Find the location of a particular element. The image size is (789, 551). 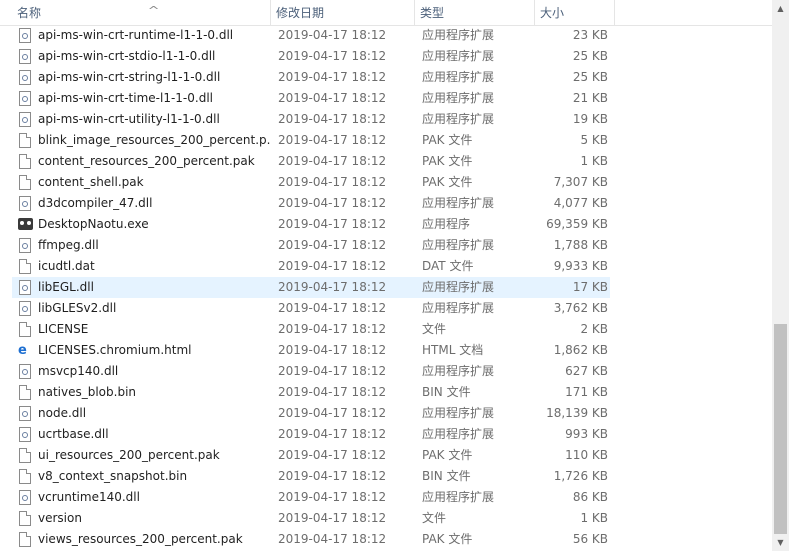

file-size: 23 KB is located at coordinates (590, 35).